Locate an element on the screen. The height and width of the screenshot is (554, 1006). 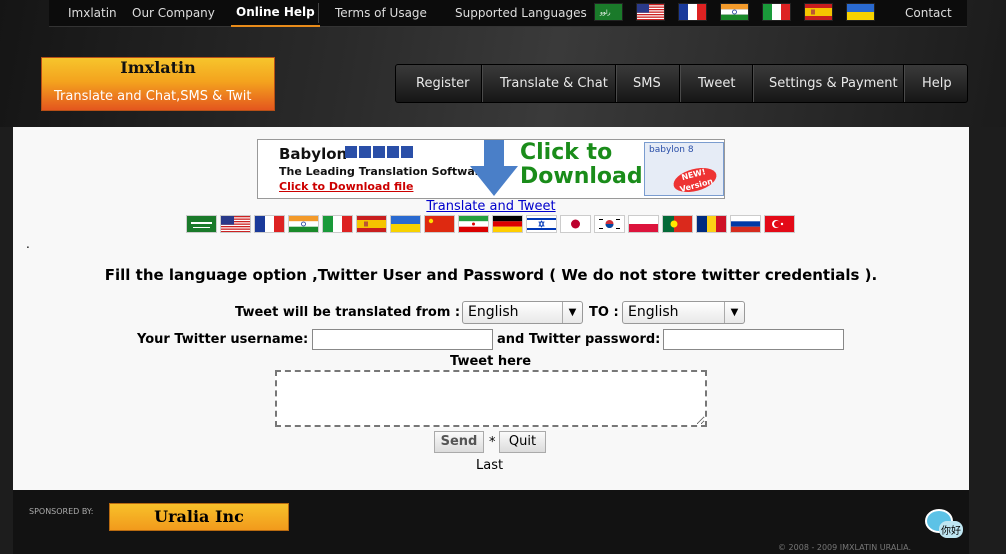
top-nav-online-help: Online Help is located at coordinates (275, 13).